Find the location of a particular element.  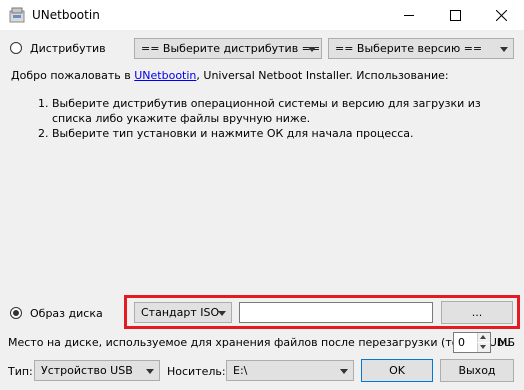

spin-up-icon is located at coordinates (483, 337).